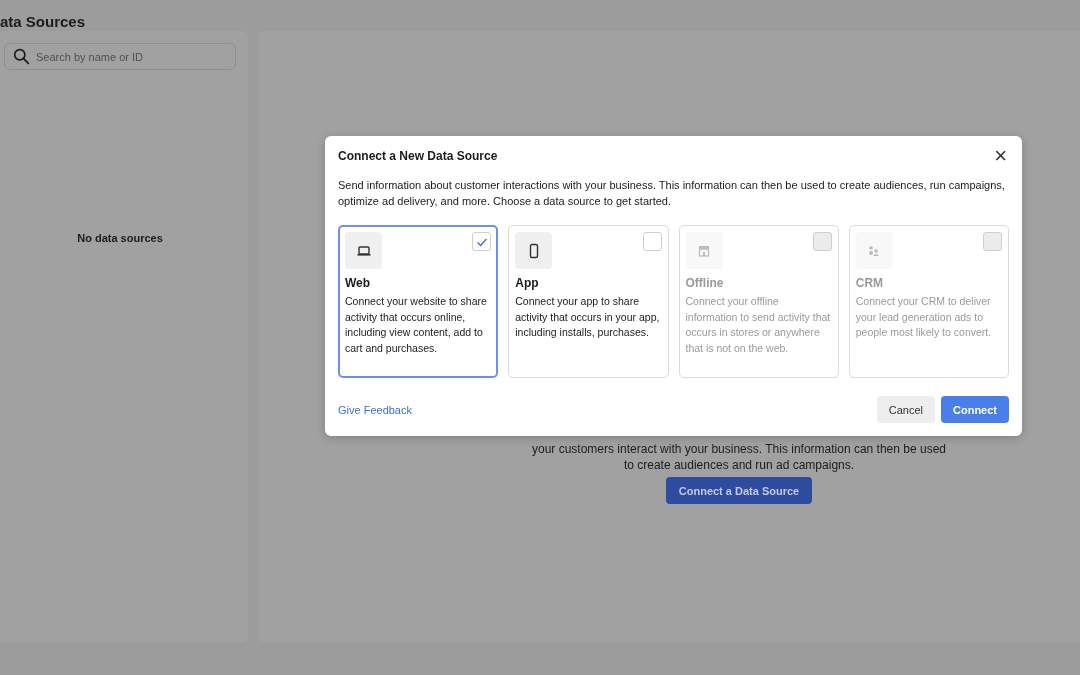 Image resolution: width=1080 pixels, height=675 pixels. Describe the element at coordinates (672, 193) in the screenshot. I see `dialog-intro: Send information about customer interactions with your business. This information can then be used to create audiences, run campaigns, optimize ad delivery, and more. Choose a data source to get started.` at that location.